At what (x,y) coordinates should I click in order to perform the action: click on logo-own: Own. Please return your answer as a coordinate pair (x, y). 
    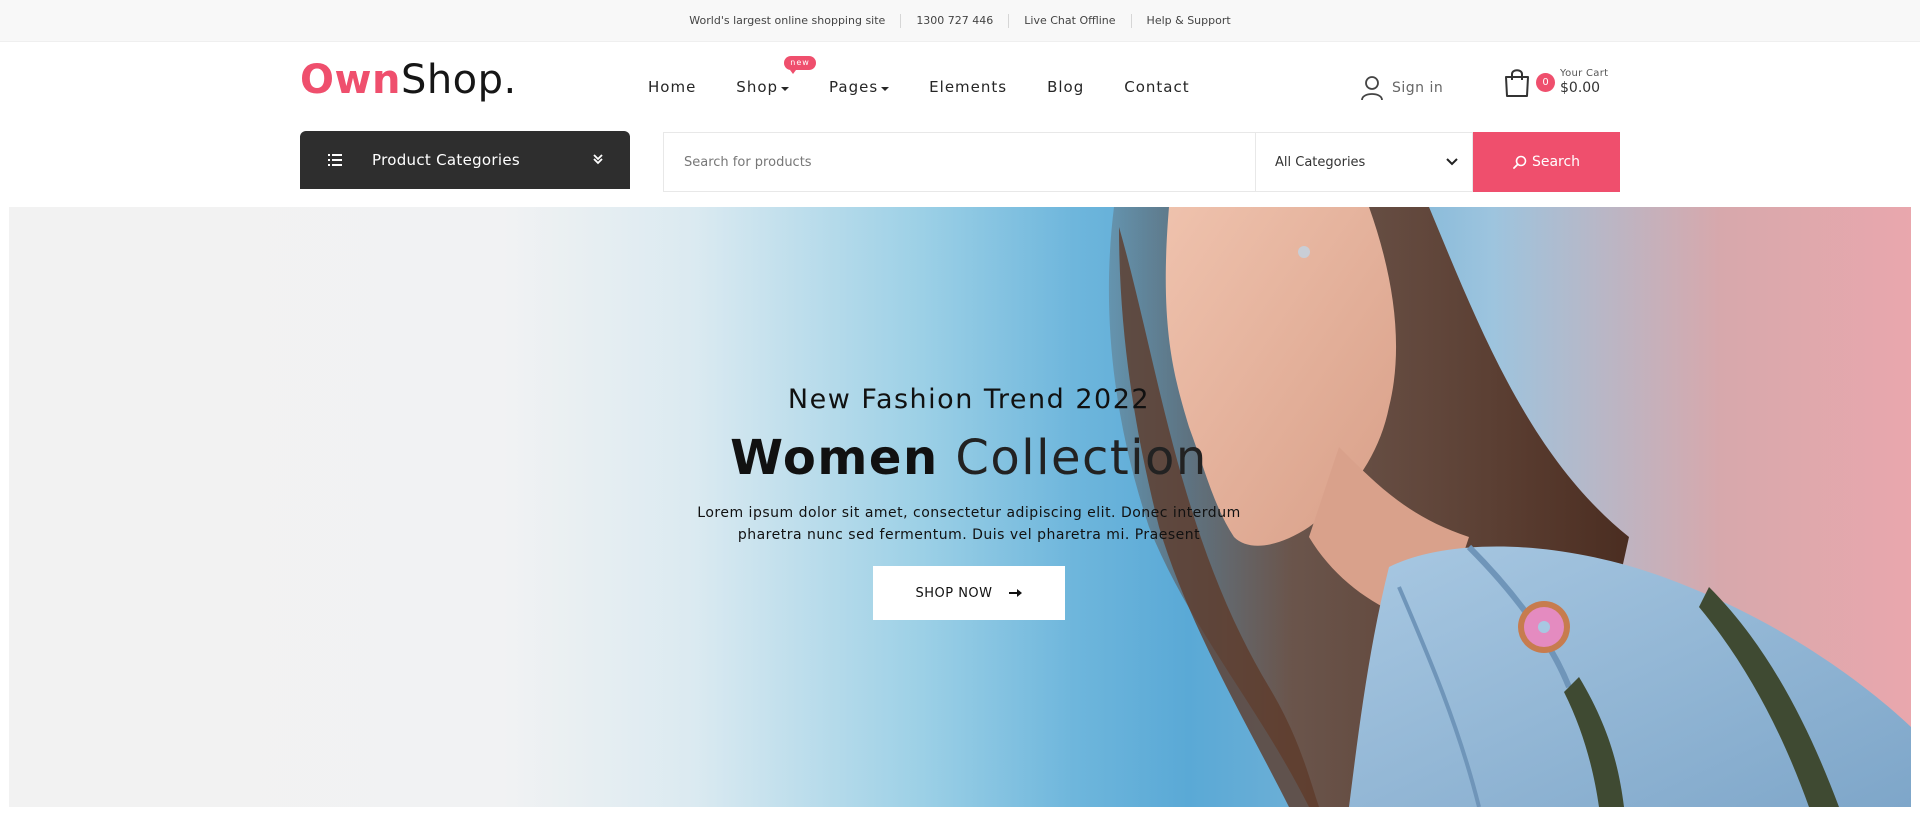
    Looking at the image, I should click on (350, 80).